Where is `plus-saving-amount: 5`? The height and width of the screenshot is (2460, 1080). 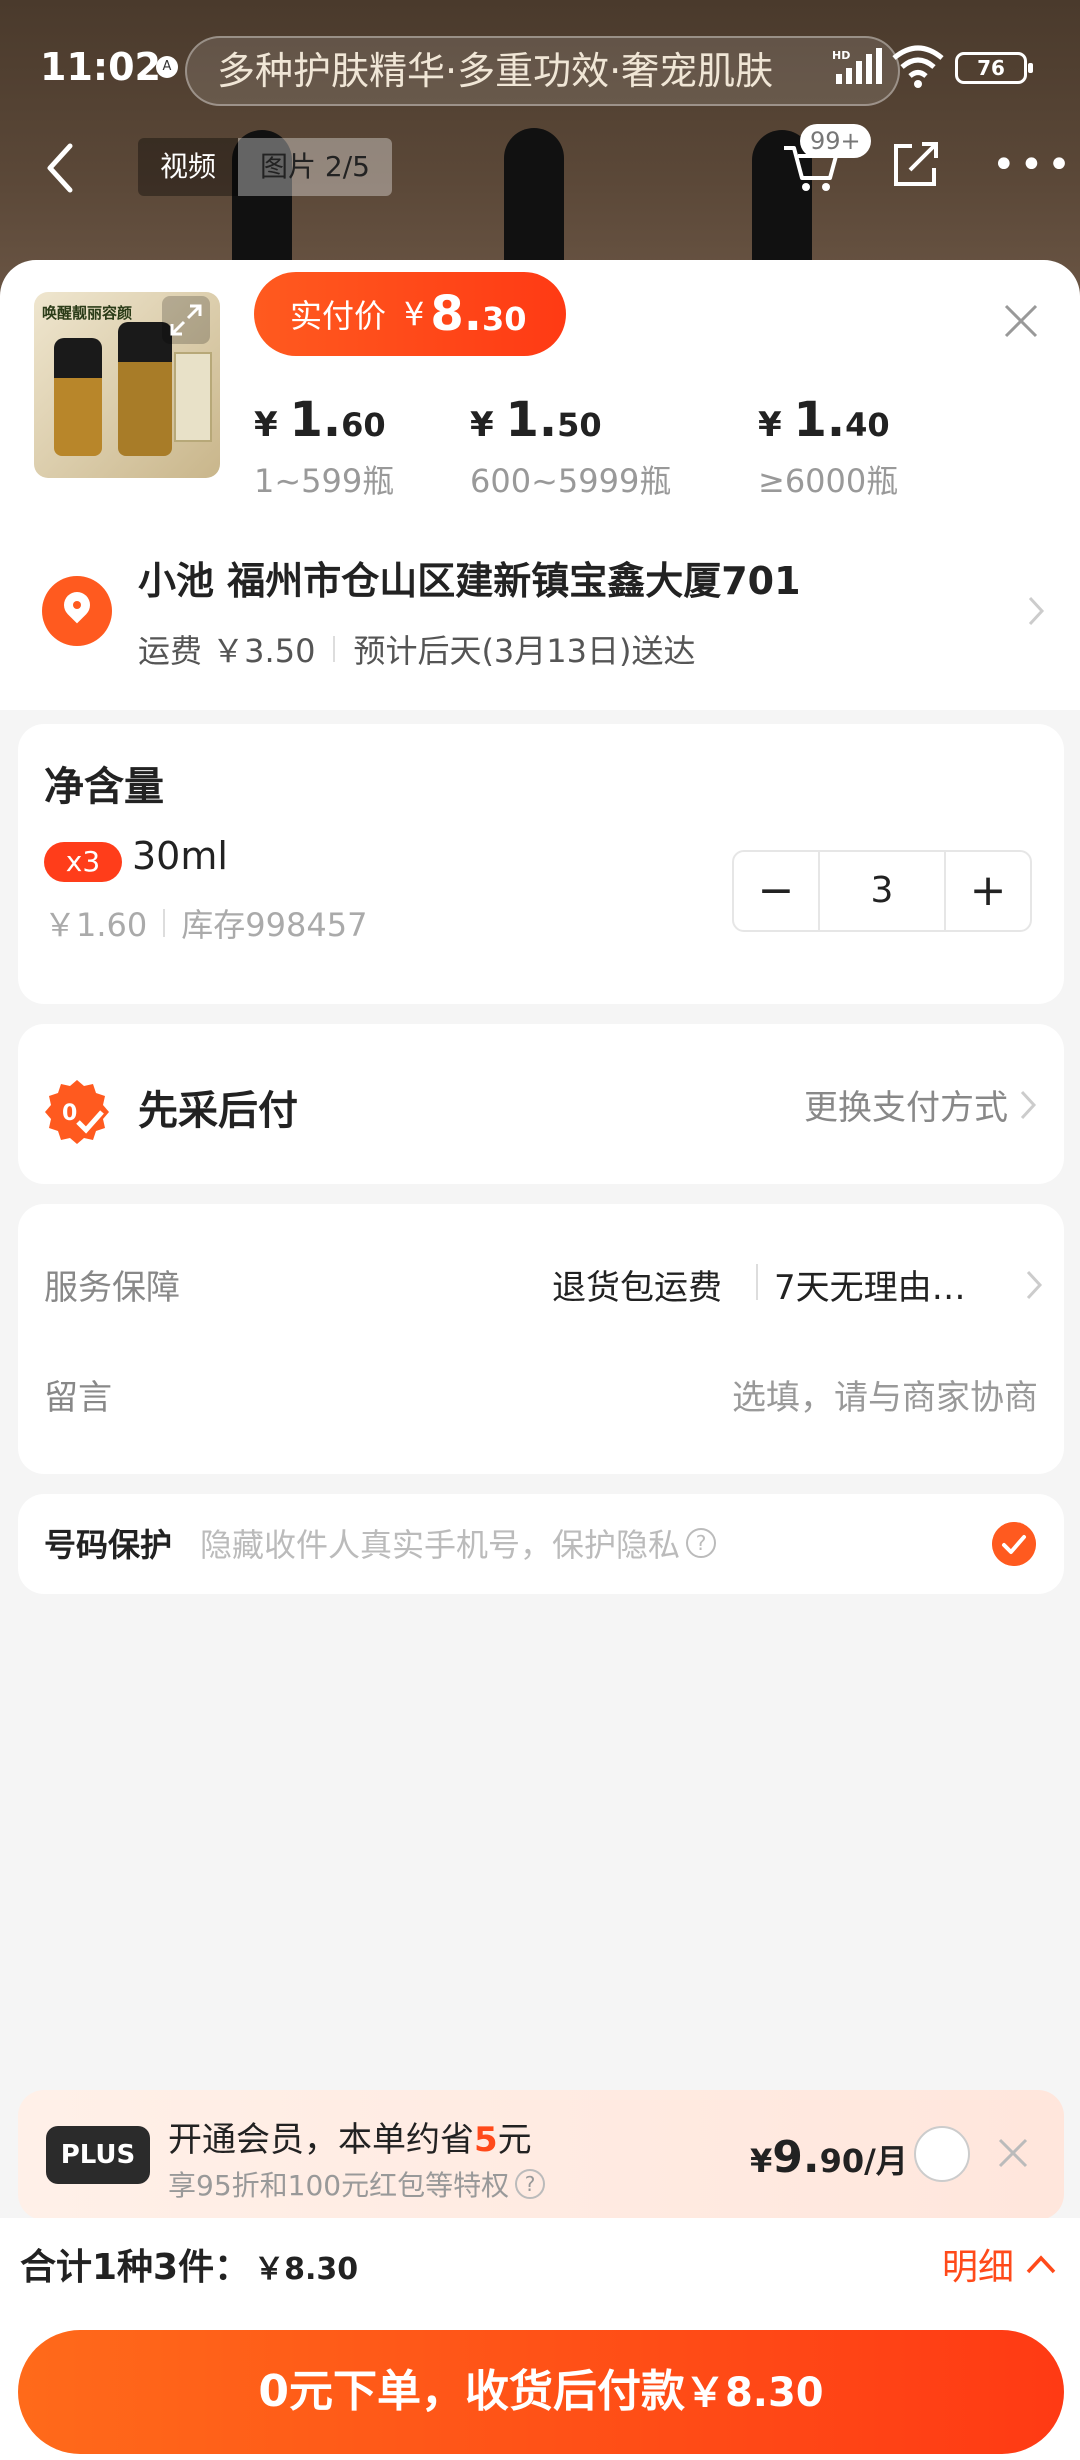
plus-saving-amount: 5 is located at coordinates (486, 2140).